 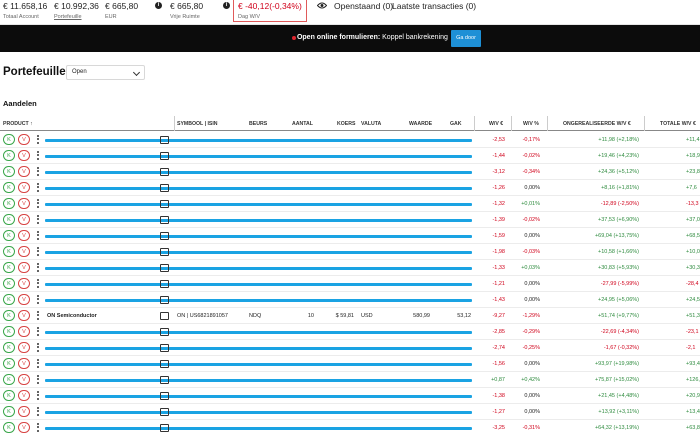 What do you see at coordinates (434, 6) in the screenshot?
I see `last-transactions-link: Laatste transacties (0)` at bounding box center [434, 6].